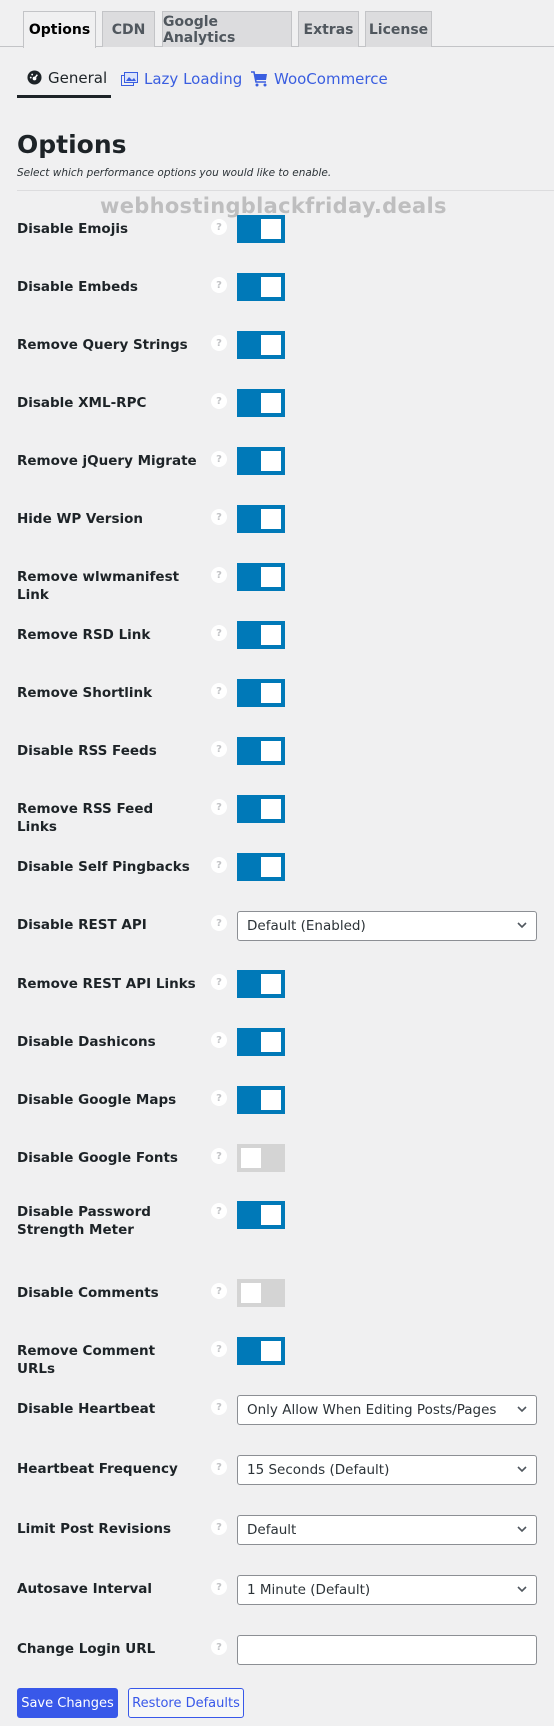 This screenshot has width=554, height=1726. I want to click on dashboard-icon, so click(34, 77).